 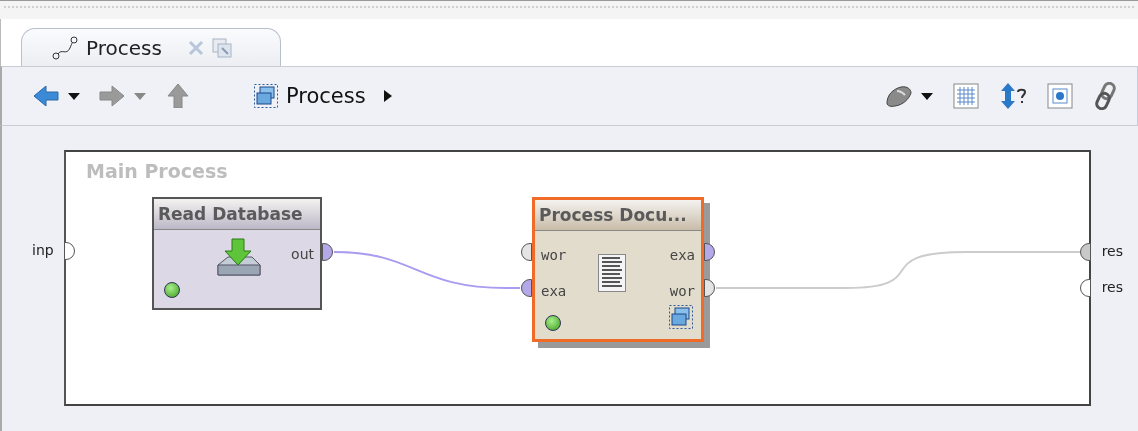 What do you see at coordinates (266, 96) in the screenshot?
I see `process-icon` at bounding box center [266, 96].